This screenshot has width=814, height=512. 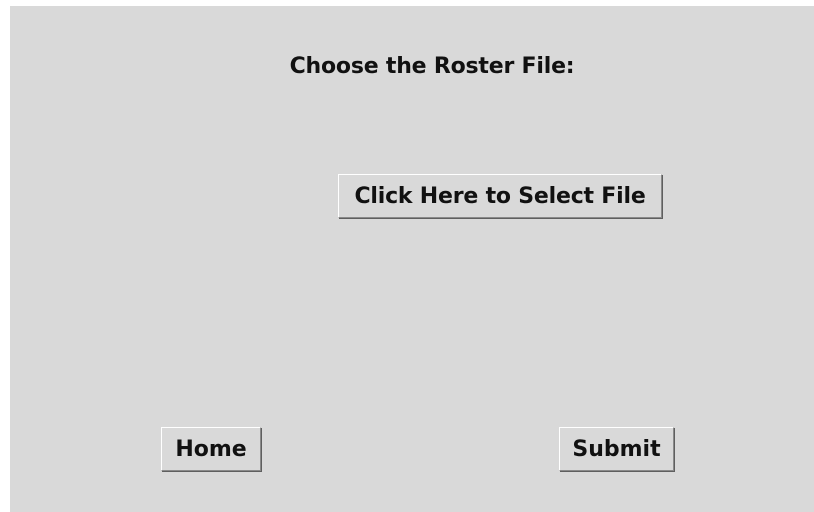 I want to click on submit-button: Submit, so click(x=616, y=449).